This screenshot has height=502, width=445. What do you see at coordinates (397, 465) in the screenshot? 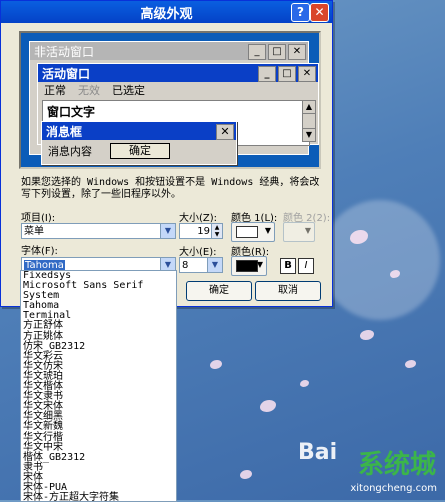
I see `site-badge: 系统城` at bounding box center [397, 465].